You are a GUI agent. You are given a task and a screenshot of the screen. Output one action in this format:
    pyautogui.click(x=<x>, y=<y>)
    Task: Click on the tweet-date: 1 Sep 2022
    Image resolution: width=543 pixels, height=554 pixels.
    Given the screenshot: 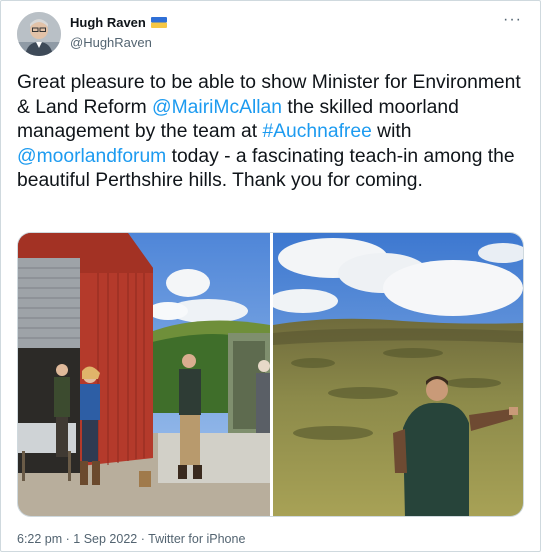 What is the action you would take?
    pyautogui.click(x=105, y=539)
    